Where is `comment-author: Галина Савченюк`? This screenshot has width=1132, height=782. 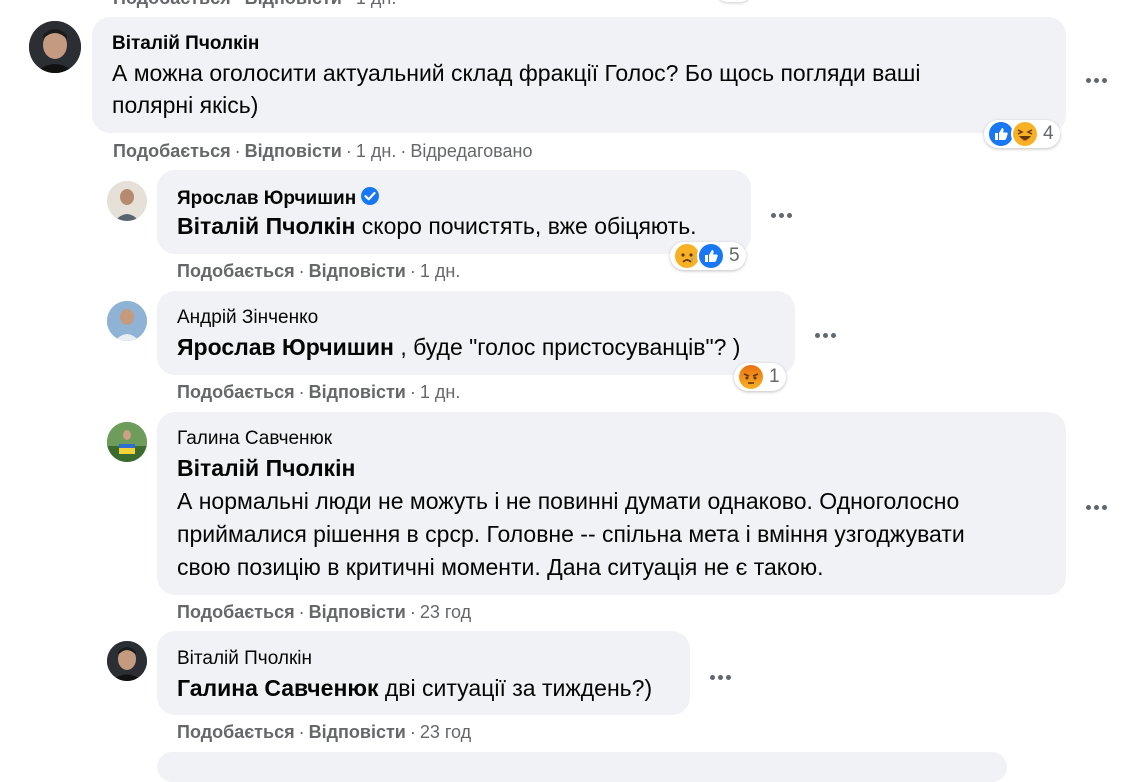 comment-author: Галина Савченюк is located at coordinates (254, 439).